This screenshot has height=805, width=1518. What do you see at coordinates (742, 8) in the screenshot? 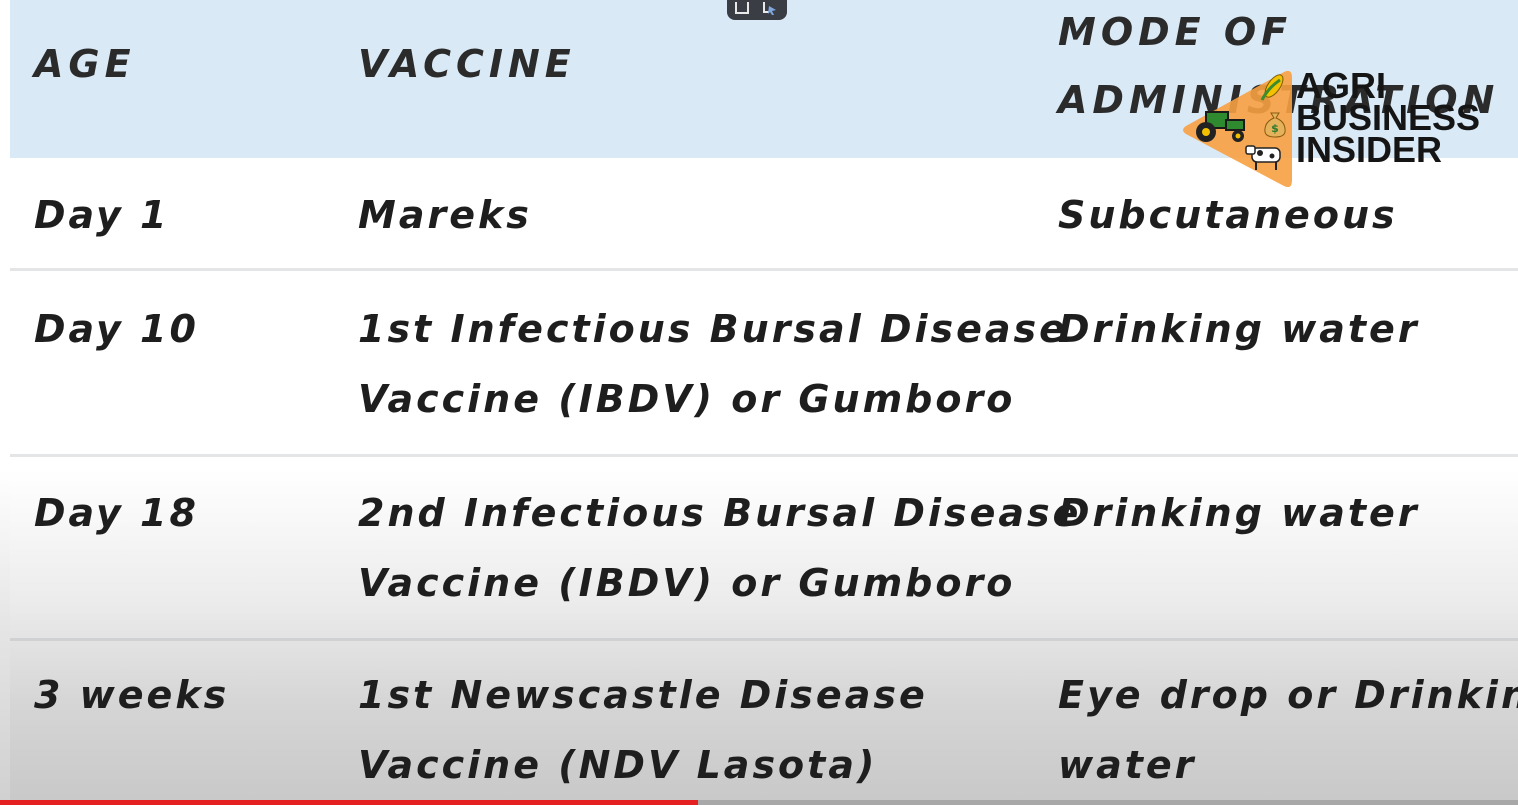
I see `miniplayer-icon` at bounding box center [742, 8].